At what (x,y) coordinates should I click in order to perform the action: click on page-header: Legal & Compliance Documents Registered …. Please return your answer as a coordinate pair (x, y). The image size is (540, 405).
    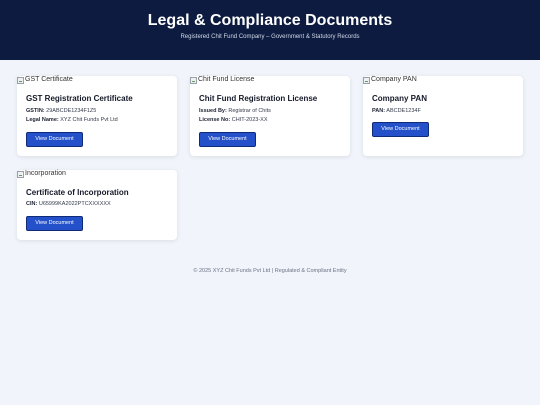
    Looking at the image, I should click on (270, 30).